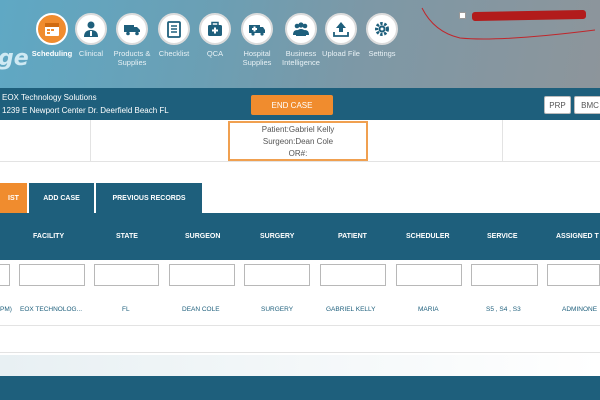 This screenshot has height=400, width=600. Describe the element at coordinates (13, 198) in the screenshot. I see `tab-list: IST` at that location.